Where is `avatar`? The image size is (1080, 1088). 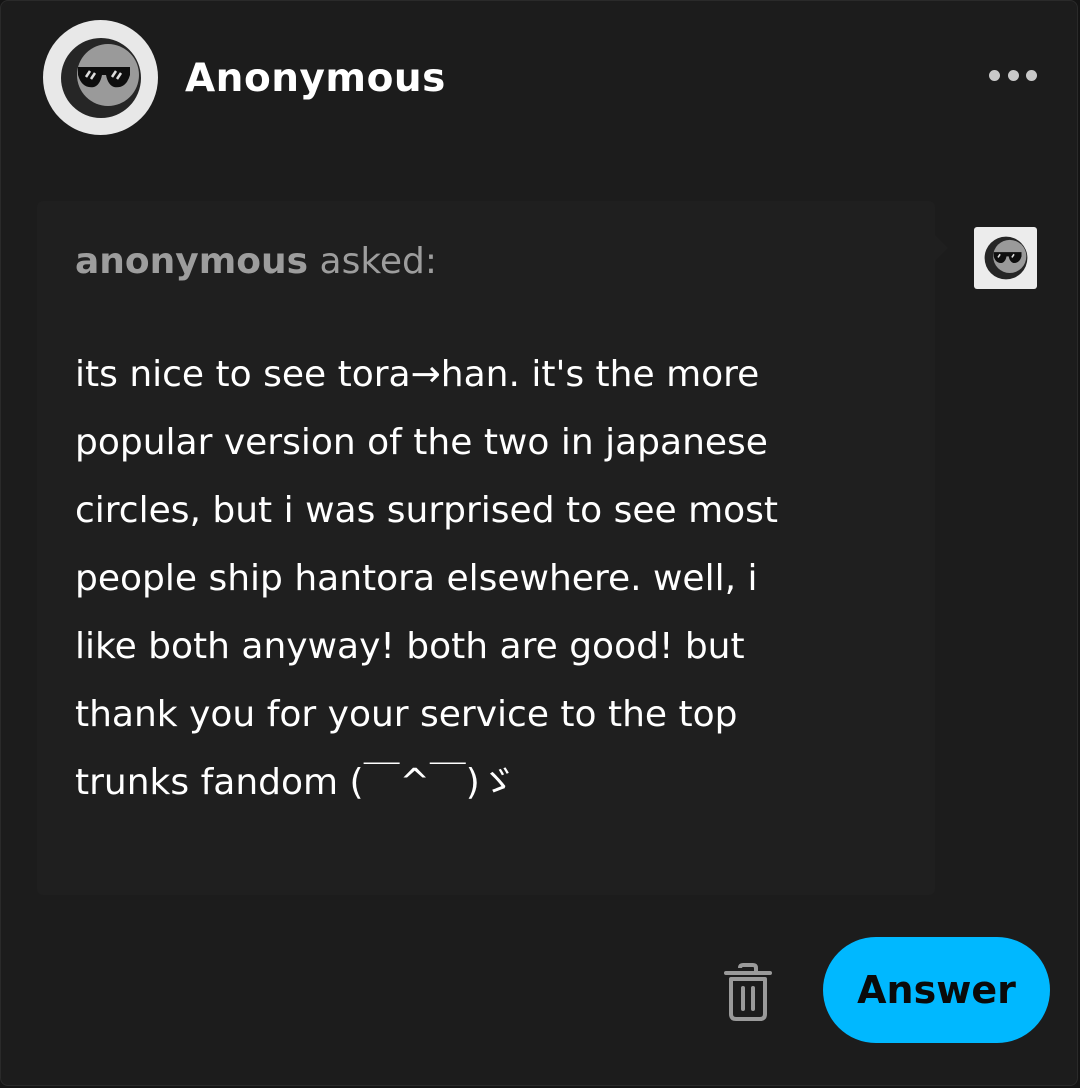 avatar is located at coordinates (100, 77).